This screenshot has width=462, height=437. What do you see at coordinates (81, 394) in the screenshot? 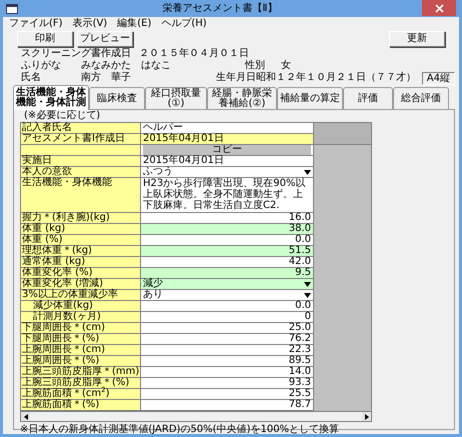
I see `field-label: 上腕筋面積＊(cm$^{2}$)` at bounding box center [81, 394].